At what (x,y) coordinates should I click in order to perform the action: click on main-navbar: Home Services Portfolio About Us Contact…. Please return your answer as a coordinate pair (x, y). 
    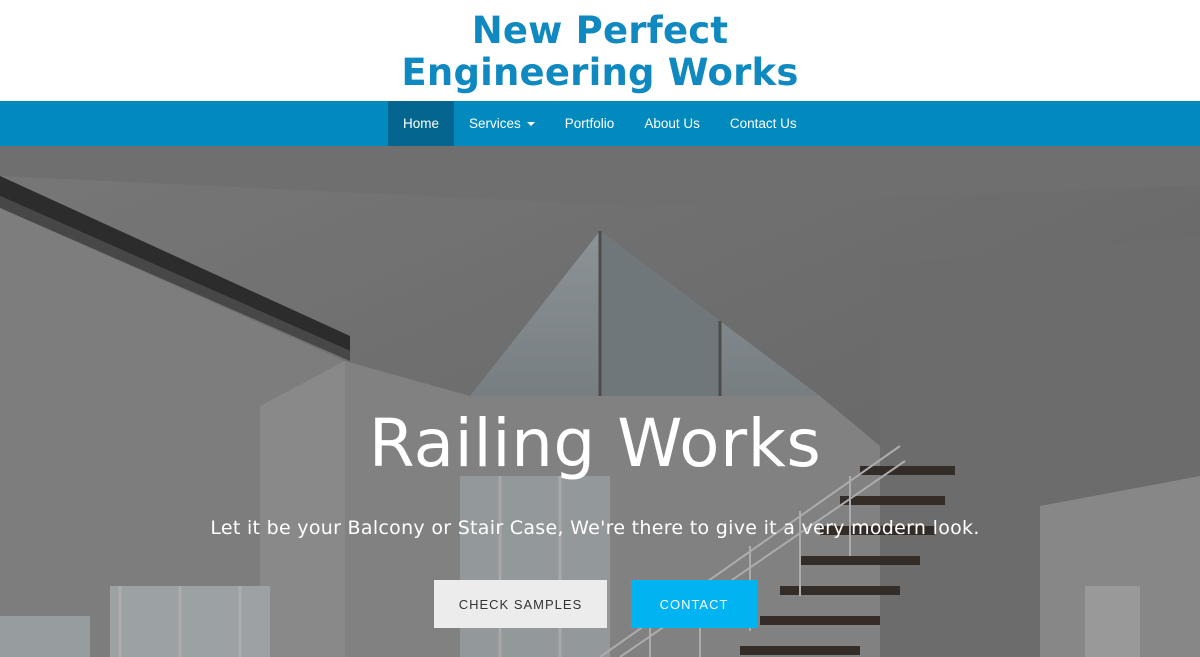
    Looking at the image, I should click on (600, 123).